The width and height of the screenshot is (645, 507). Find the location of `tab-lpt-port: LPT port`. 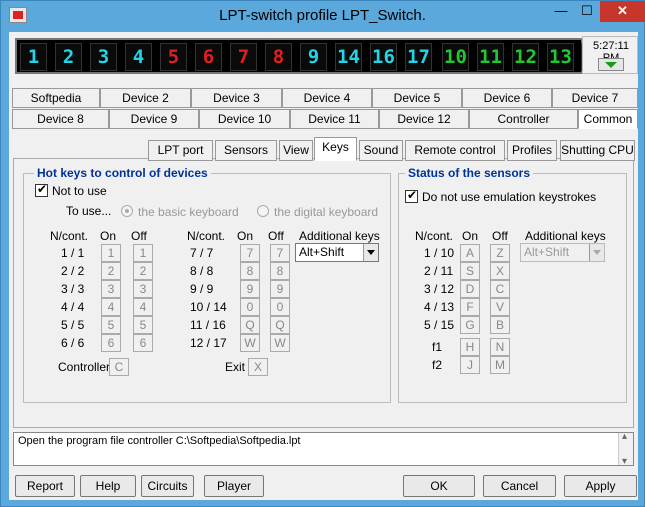

tab-lpt-port: LPT port is located at coordinates (180, 150).